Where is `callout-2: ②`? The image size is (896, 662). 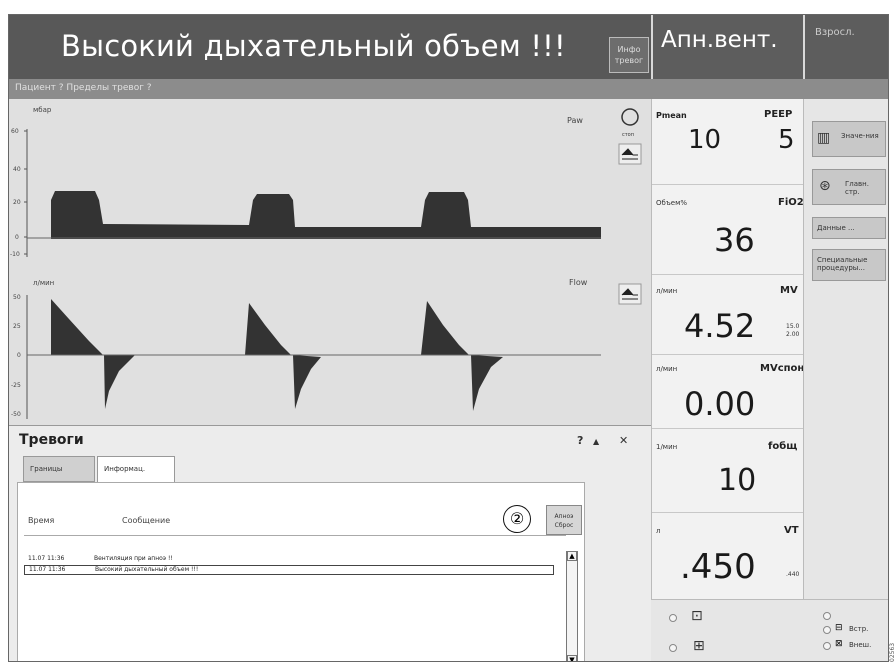 callout-2: ② is located at coordinates (517, 519).